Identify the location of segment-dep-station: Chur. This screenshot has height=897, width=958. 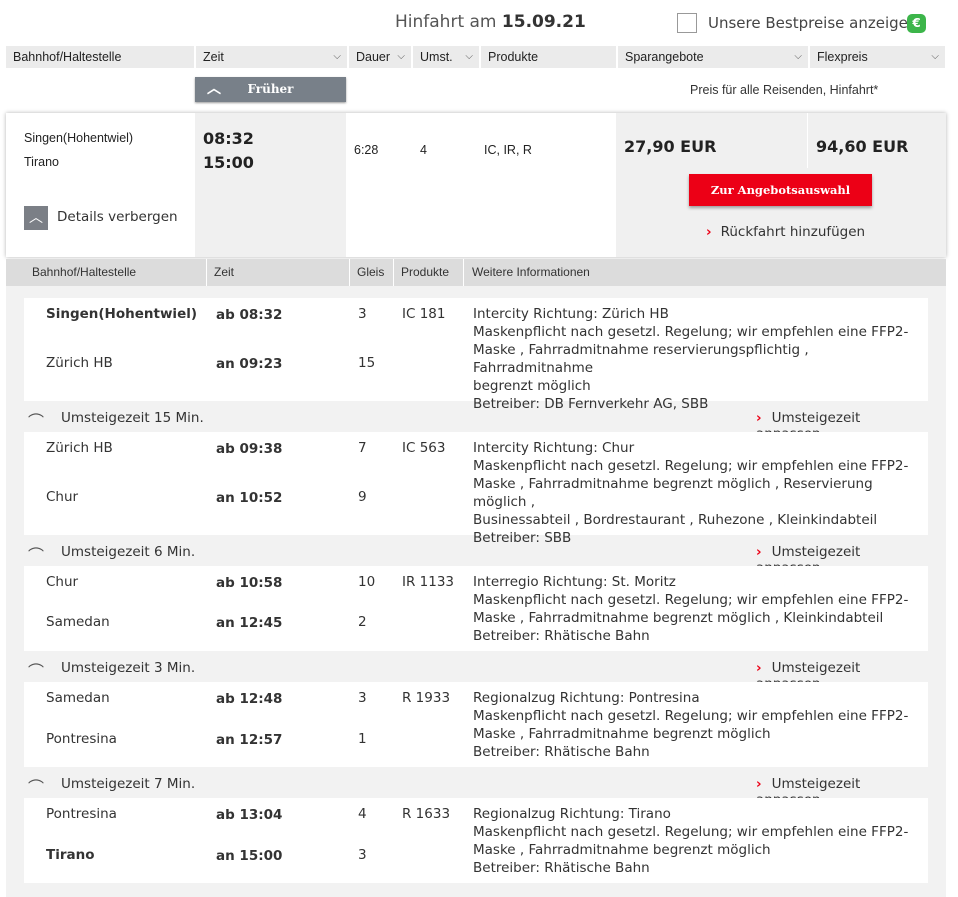
(62, 582).